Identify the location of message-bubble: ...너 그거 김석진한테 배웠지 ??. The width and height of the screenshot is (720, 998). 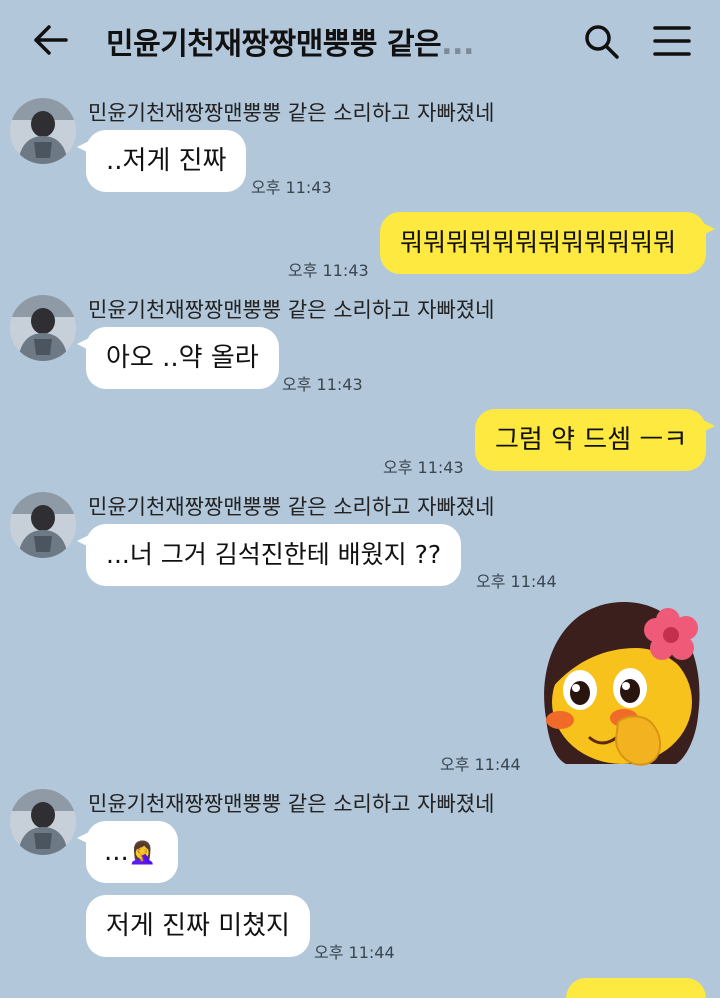
(269, 555).